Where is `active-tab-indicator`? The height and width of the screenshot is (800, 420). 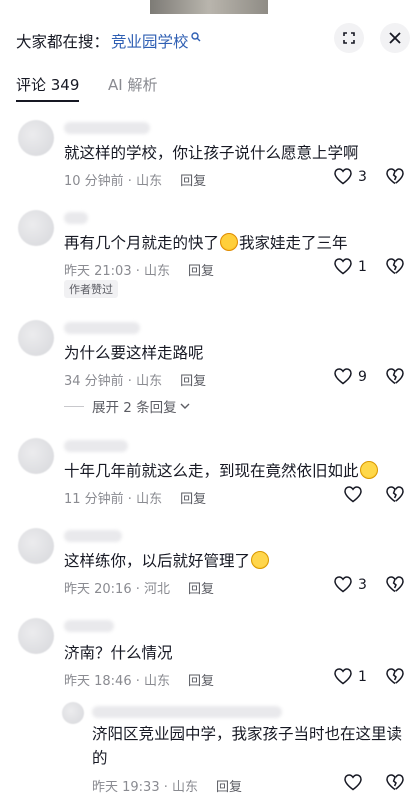 active-tab-indicator is located at coordinates (47, 101).